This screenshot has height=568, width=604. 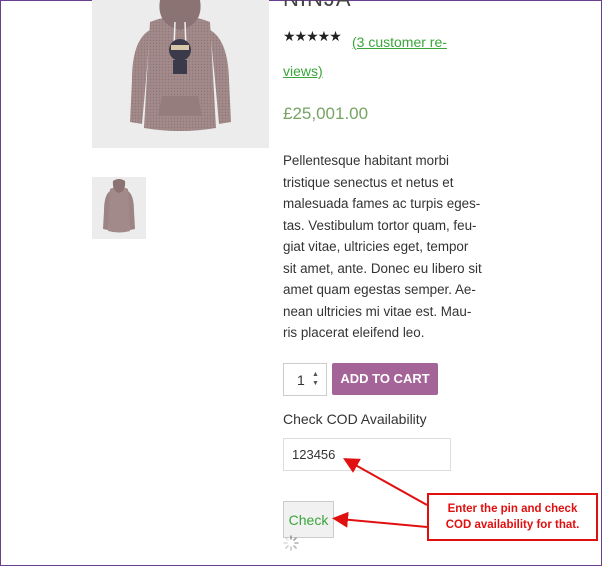 What do you see at coordinates (312, 36) in the screenshot?
I see `star-rating-icon: ★★★★★` at bounding box center [312, 36].